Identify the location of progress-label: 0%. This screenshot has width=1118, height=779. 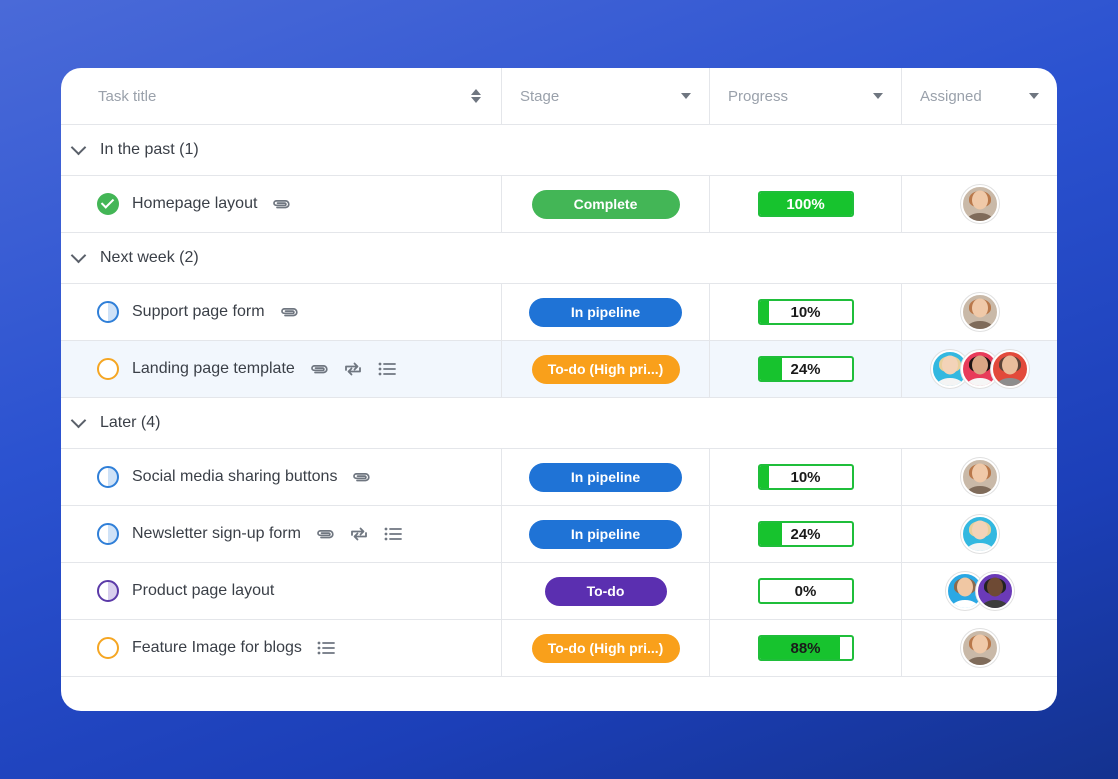
(805, 591).